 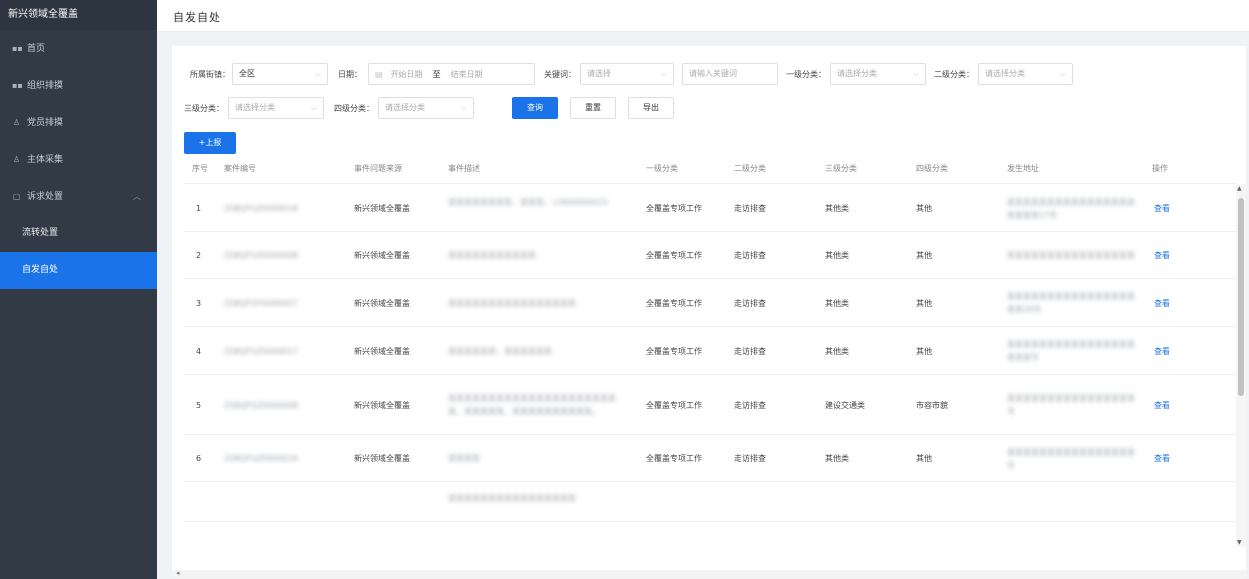 What do you see at coordinates (261, 405) in the screenshot?
I see `cell-case-id: ZSBQFGZ0000008` at bounding box center [261, 405].